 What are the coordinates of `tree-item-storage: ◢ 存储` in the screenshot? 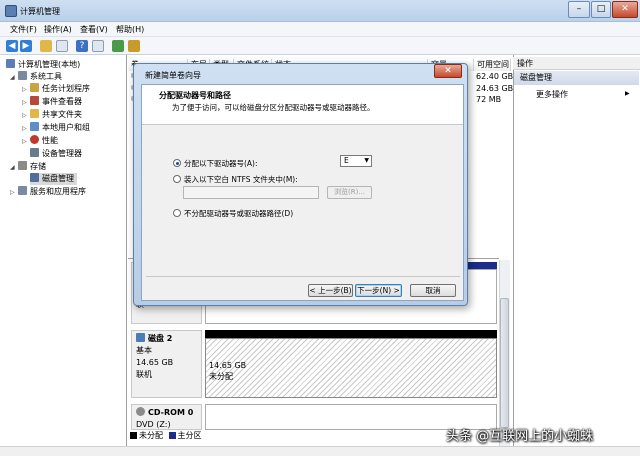 It's located at (28, 167).